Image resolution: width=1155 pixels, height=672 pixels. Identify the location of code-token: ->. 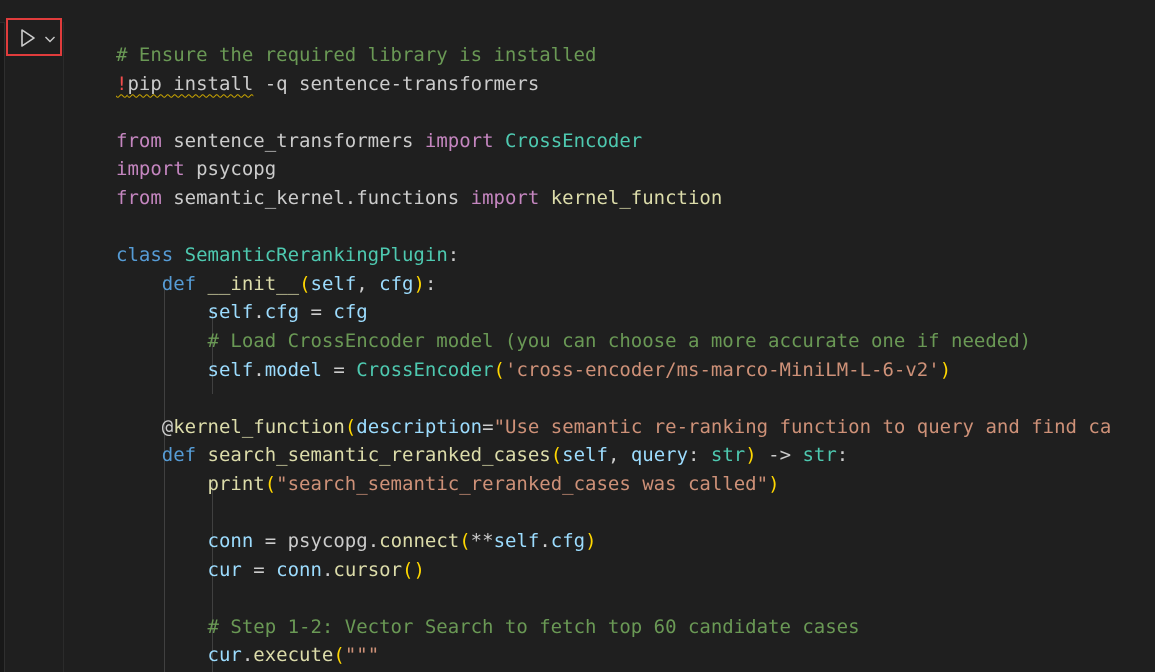
(779, 455).